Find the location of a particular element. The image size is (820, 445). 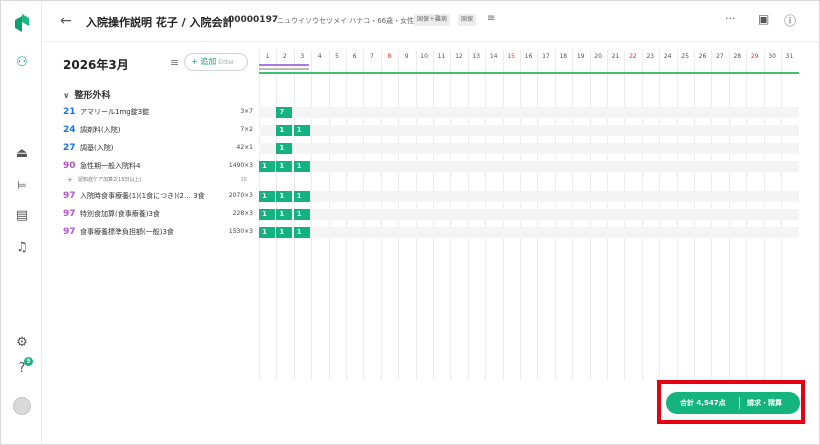

calendar-day: 30 is located at coordinates (772, 57).